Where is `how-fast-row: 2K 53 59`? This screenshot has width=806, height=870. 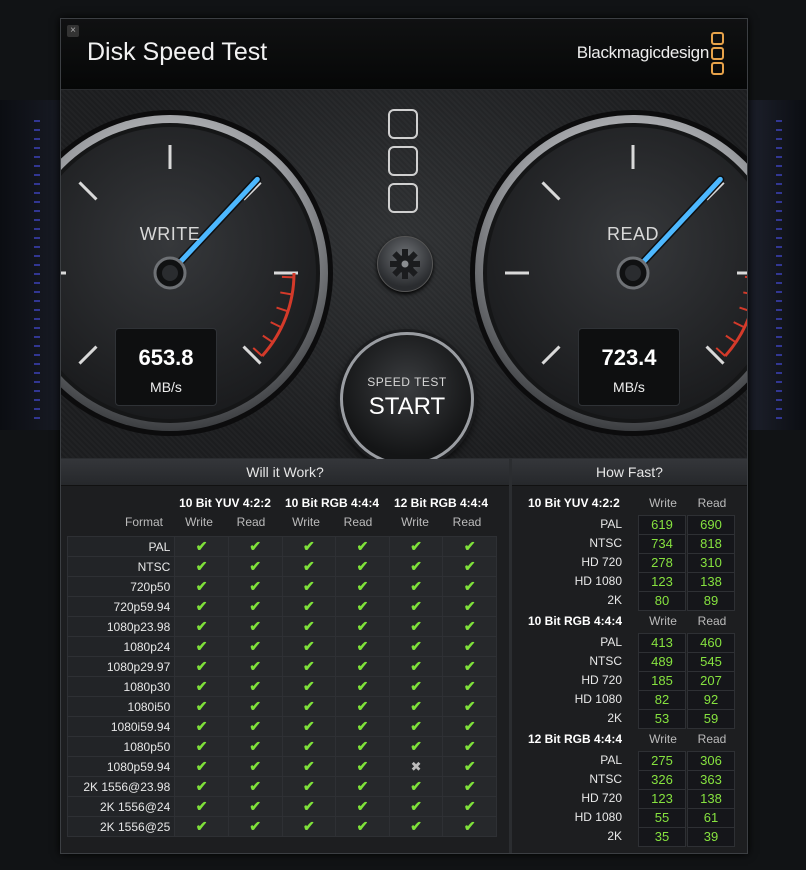 how-fast-row: 2K 53 59 is located at coordinates (629, 719).